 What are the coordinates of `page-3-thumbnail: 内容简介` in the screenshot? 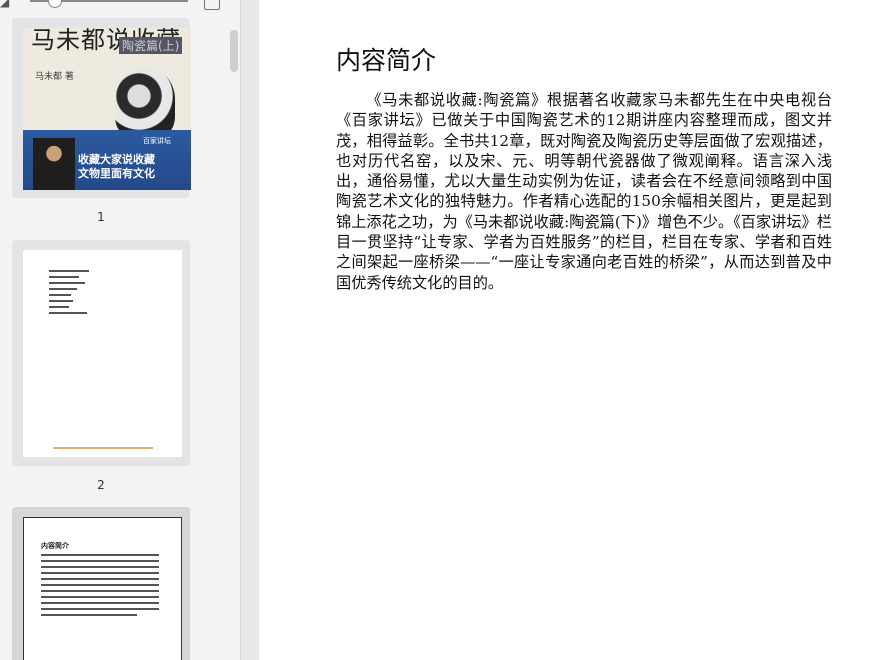 It's located at (102, 588).